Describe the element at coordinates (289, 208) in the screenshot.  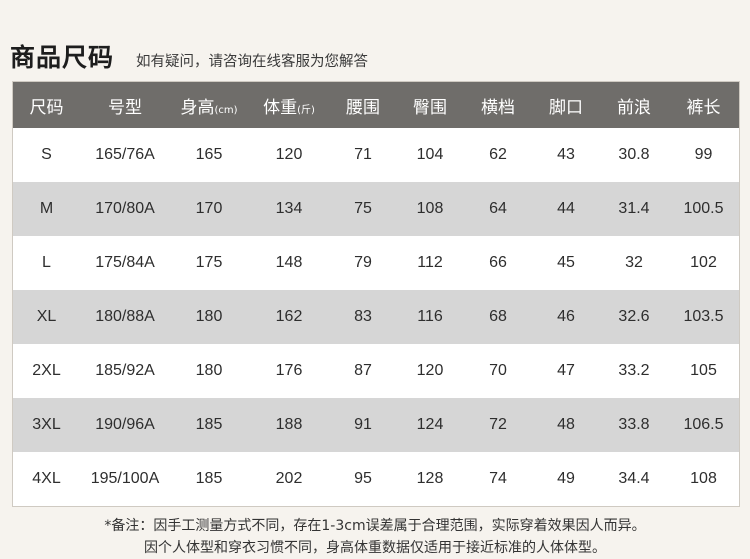
I see `table-cell: 134` at that location.